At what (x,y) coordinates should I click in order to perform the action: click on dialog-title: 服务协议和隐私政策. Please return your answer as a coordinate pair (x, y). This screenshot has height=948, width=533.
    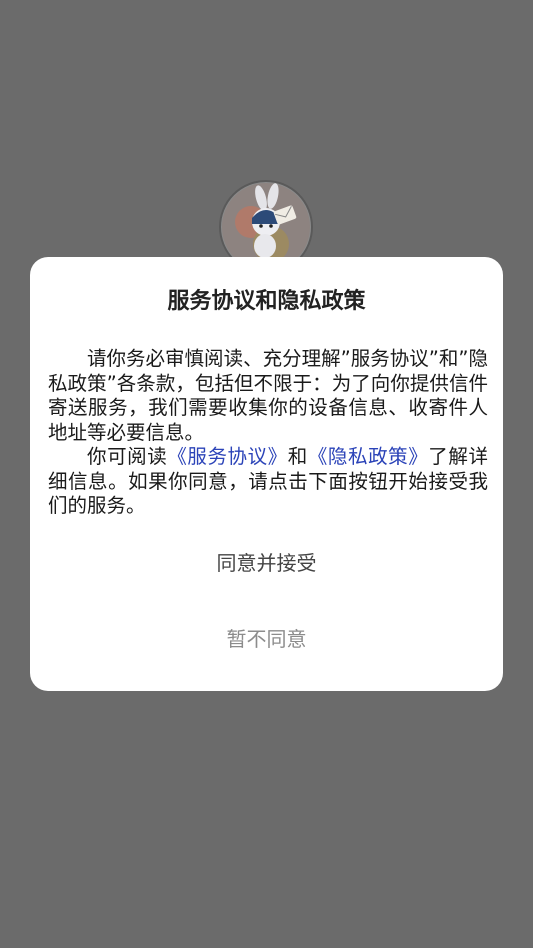
    Looking at the image, I should click on (266, 301).